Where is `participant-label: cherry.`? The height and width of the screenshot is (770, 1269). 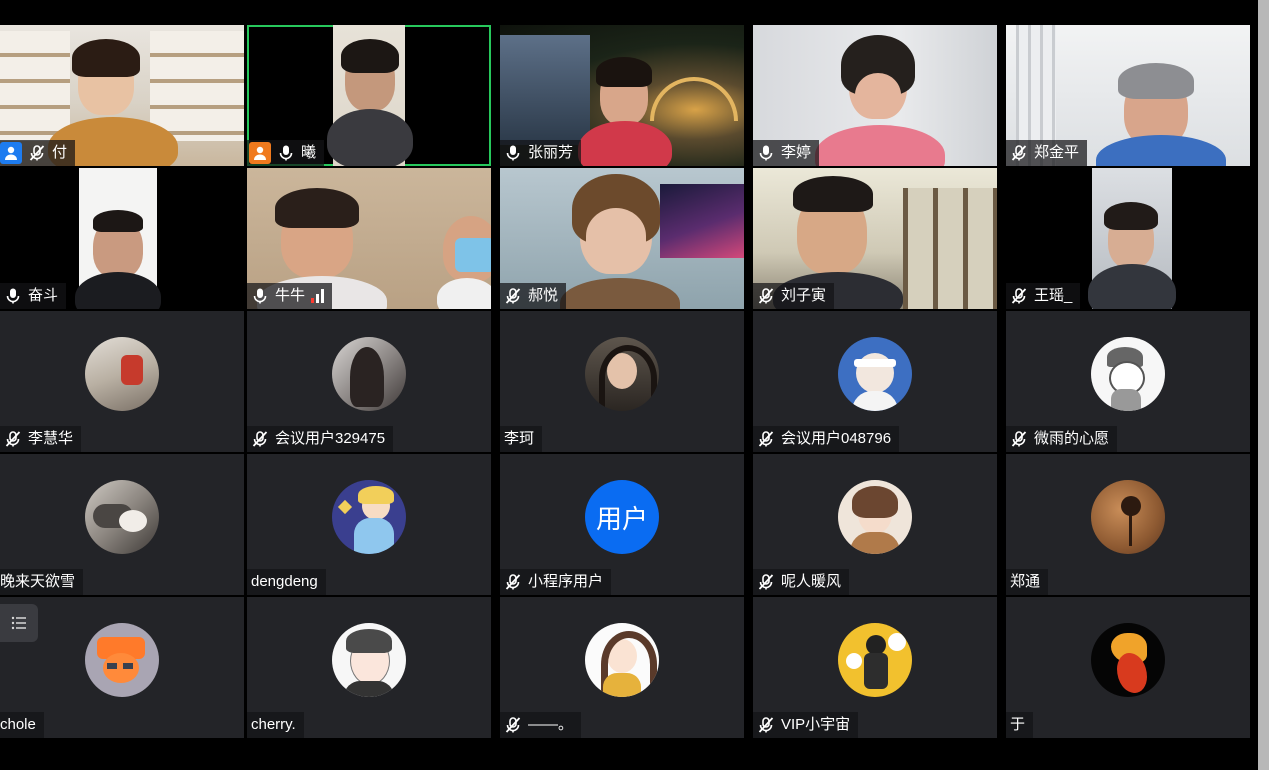 participant-label: cherry. is located at coordinates (275, 725).